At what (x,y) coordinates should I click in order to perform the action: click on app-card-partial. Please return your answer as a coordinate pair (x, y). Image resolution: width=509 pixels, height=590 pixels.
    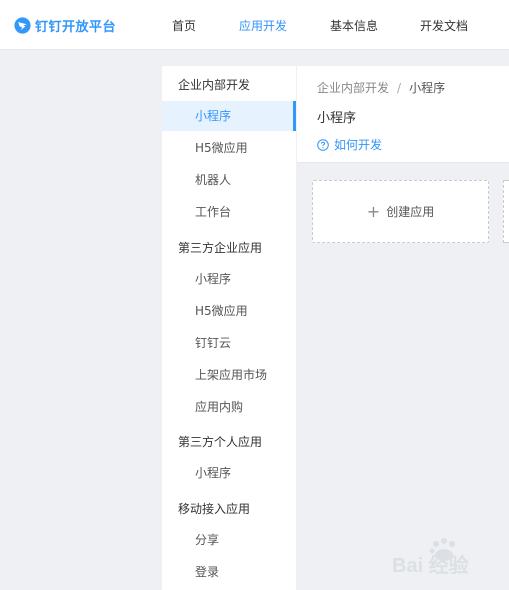
    Looking at the image, I should click on (506, 211).